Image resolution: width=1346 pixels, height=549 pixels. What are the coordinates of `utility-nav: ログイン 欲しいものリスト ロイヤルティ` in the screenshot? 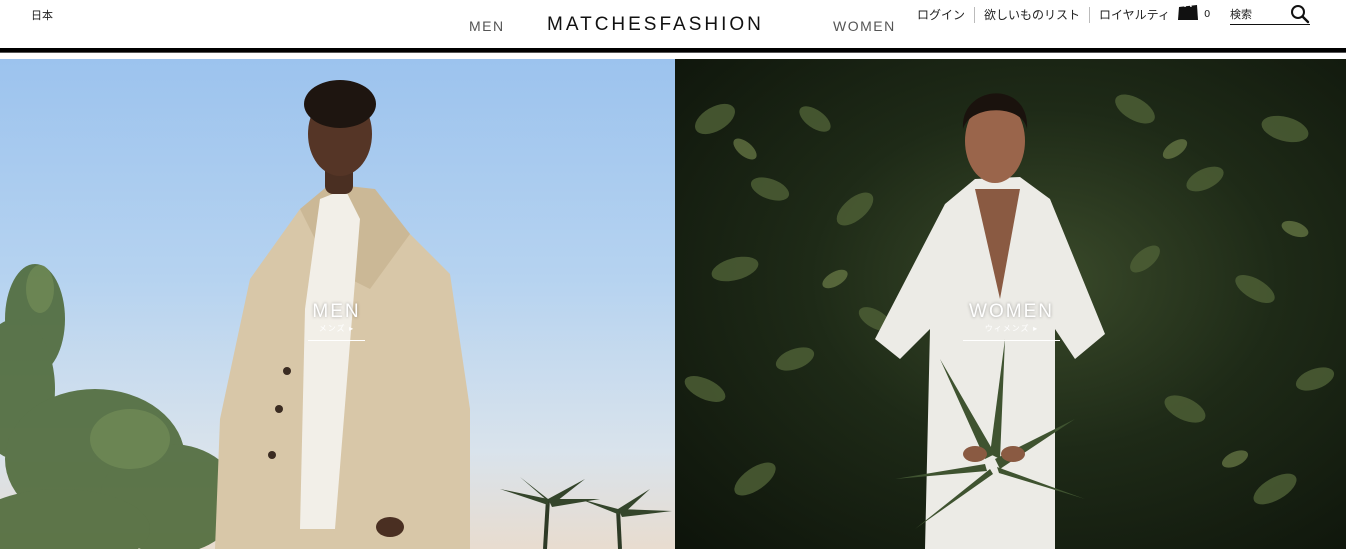 It's located at (1043, 15).